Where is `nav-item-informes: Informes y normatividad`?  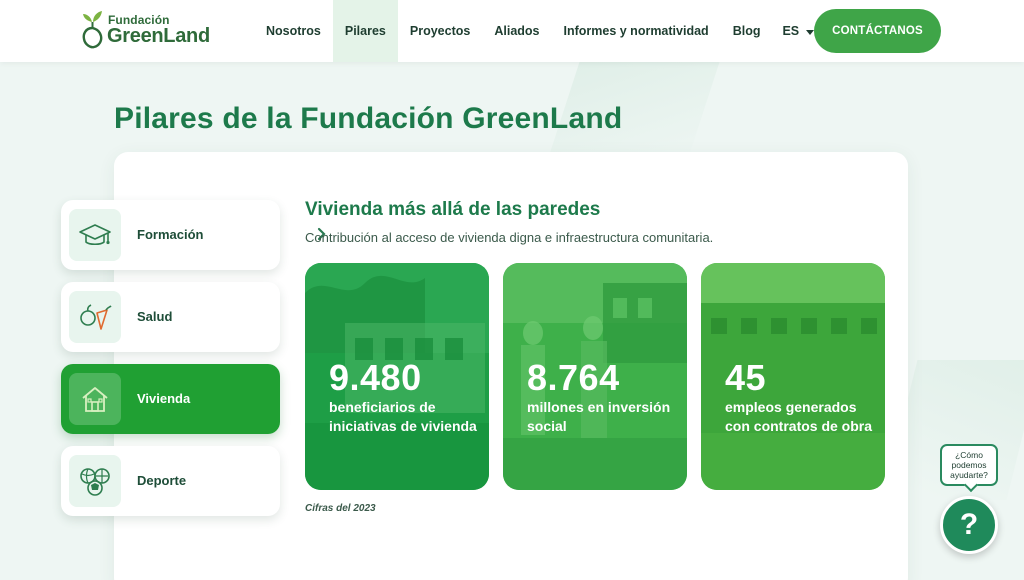
nav-item-informes: Informes y normatividad is located at coordinates (636, 31).